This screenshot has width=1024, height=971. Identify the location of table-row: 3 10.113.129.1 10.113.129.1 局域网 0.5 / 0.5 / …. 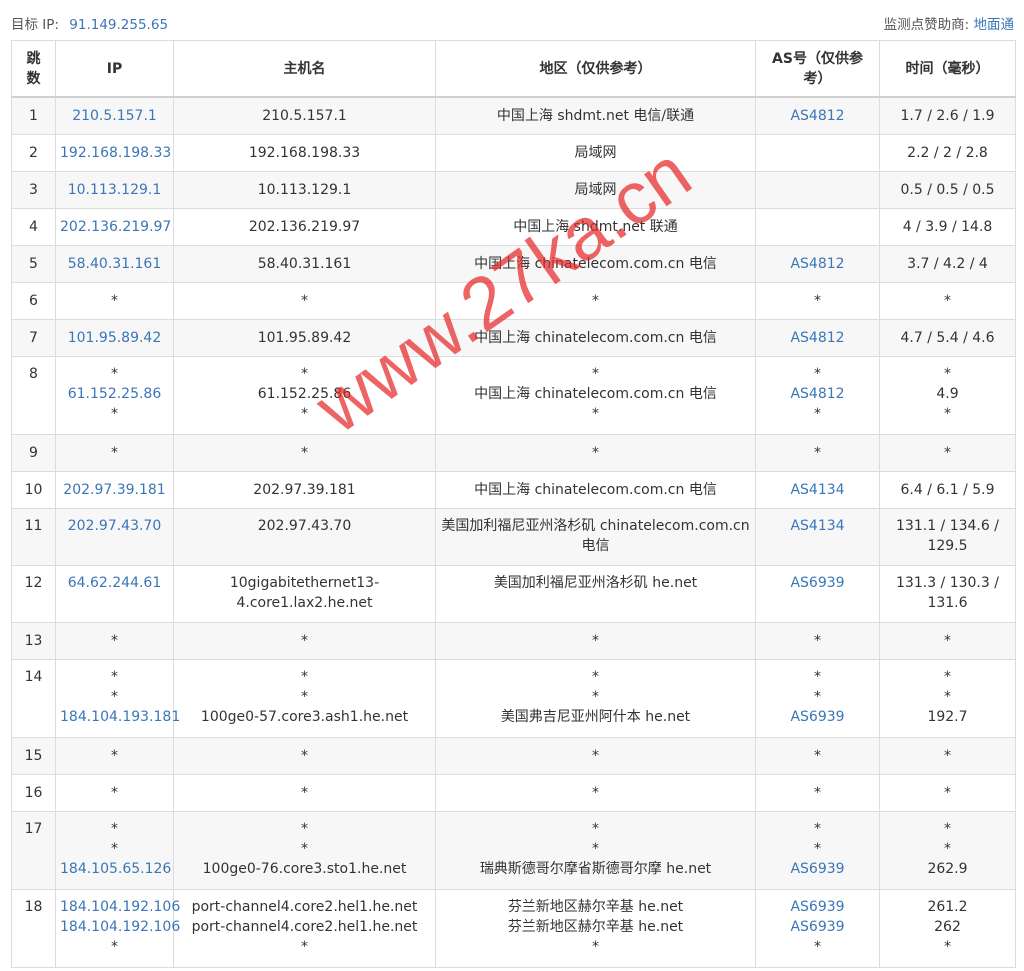
(513, 189).